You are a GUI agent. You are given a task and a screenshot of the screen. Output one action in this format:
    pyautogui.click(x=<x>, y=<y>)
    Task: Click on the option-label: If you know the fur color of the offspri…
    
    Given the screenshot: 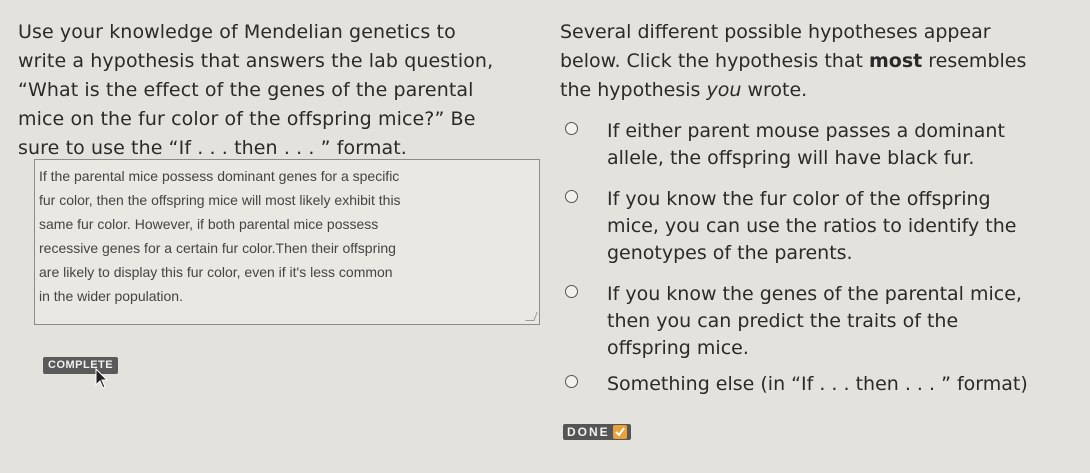 What is the action you would take?
    pyautogui.click(x=812, y=226)
    